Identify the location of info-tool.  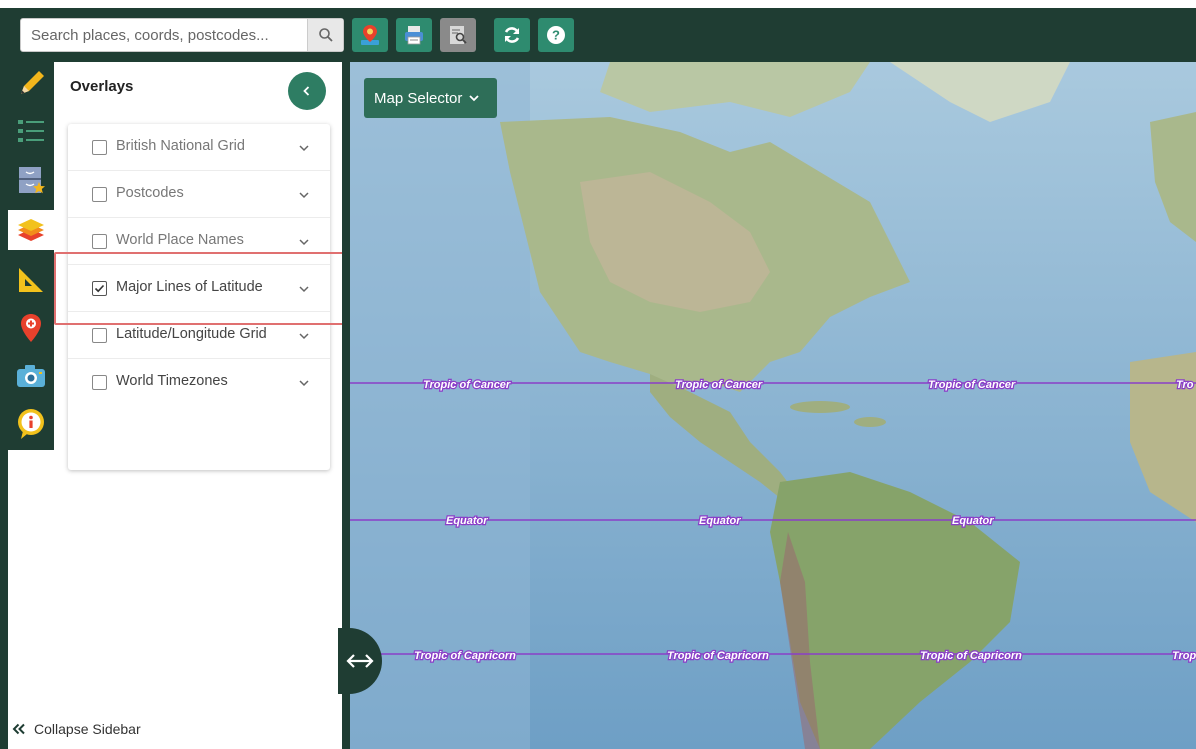
(31, 424).